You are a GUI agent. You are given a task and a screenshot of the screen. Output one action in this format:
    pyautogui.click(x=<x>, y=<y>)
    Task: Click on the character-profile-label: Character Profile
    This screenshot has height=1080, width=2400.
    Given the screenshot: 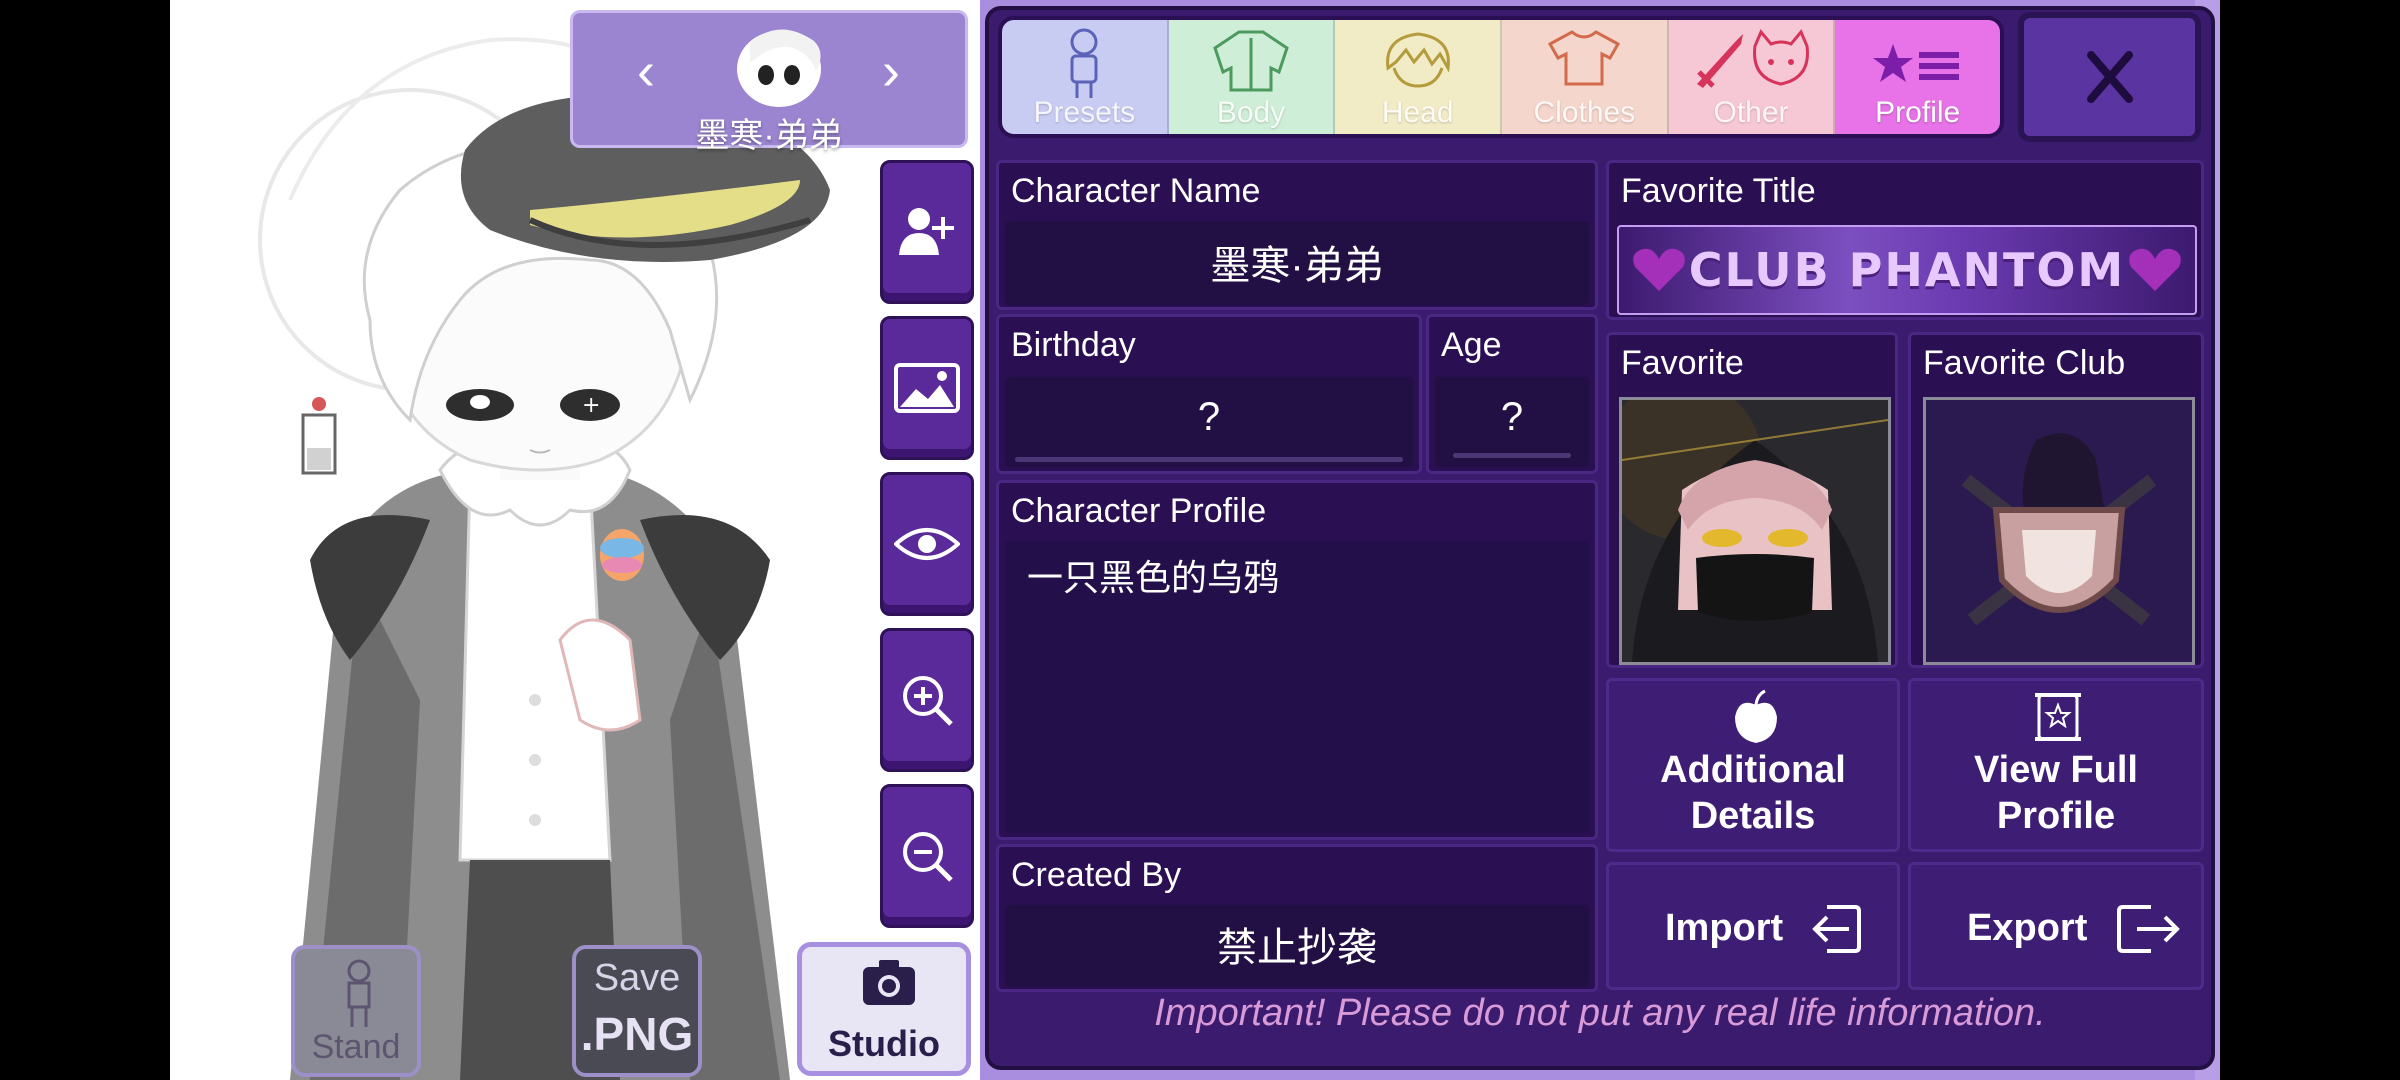 What is the action you would take?
    pyautogui.click(x=1139, y=511)
    